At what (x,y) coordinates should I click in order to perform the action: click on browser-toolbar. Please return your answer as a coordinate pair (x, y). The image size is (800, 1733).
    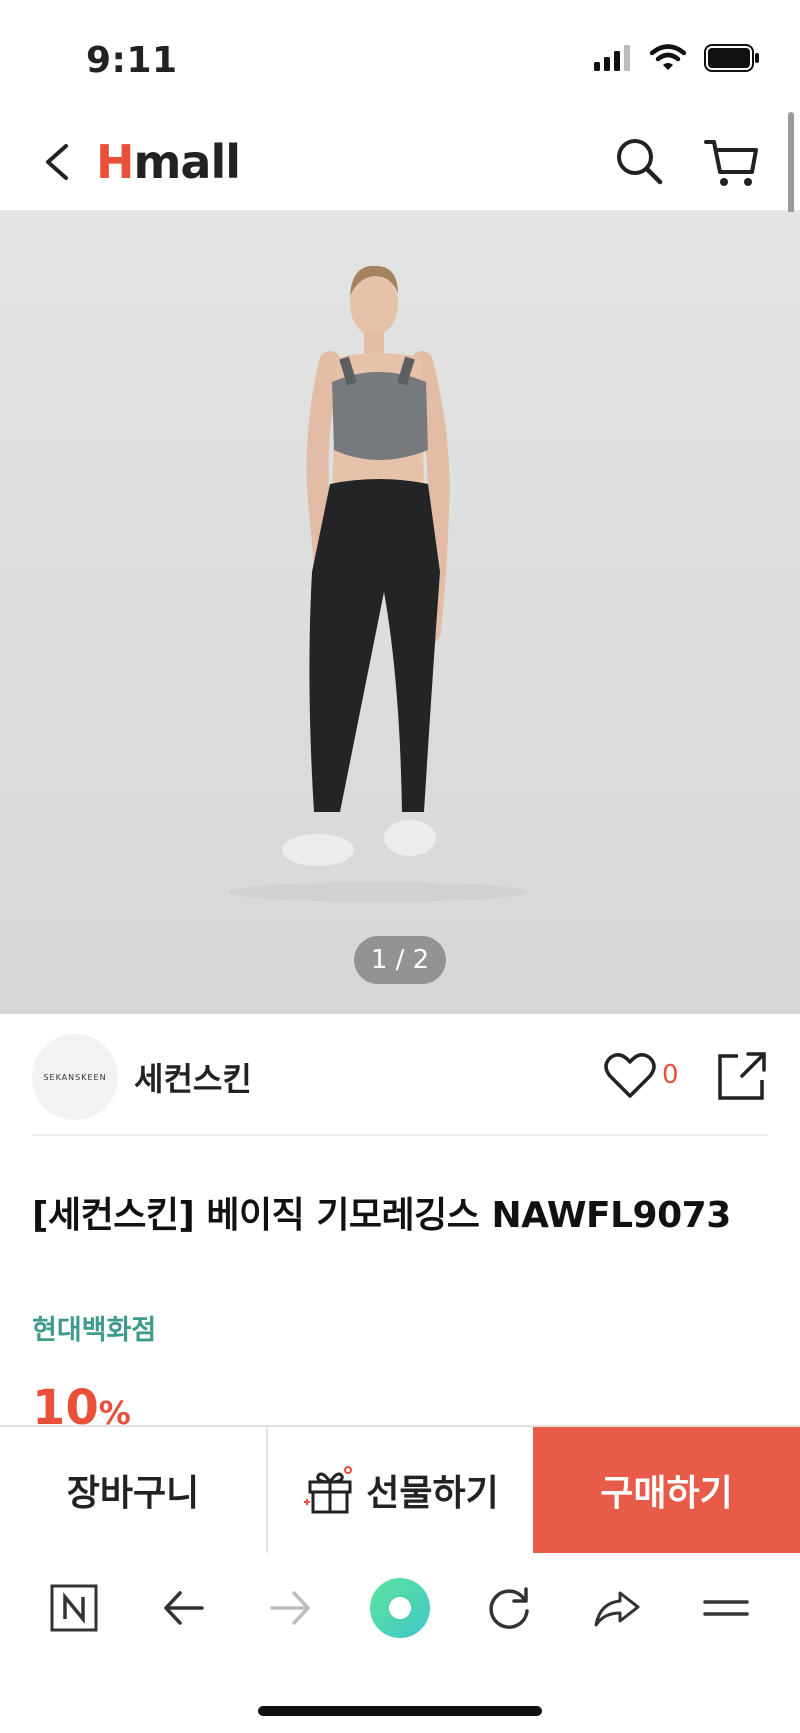
    Looking at the image, I should click on (400, 1608).